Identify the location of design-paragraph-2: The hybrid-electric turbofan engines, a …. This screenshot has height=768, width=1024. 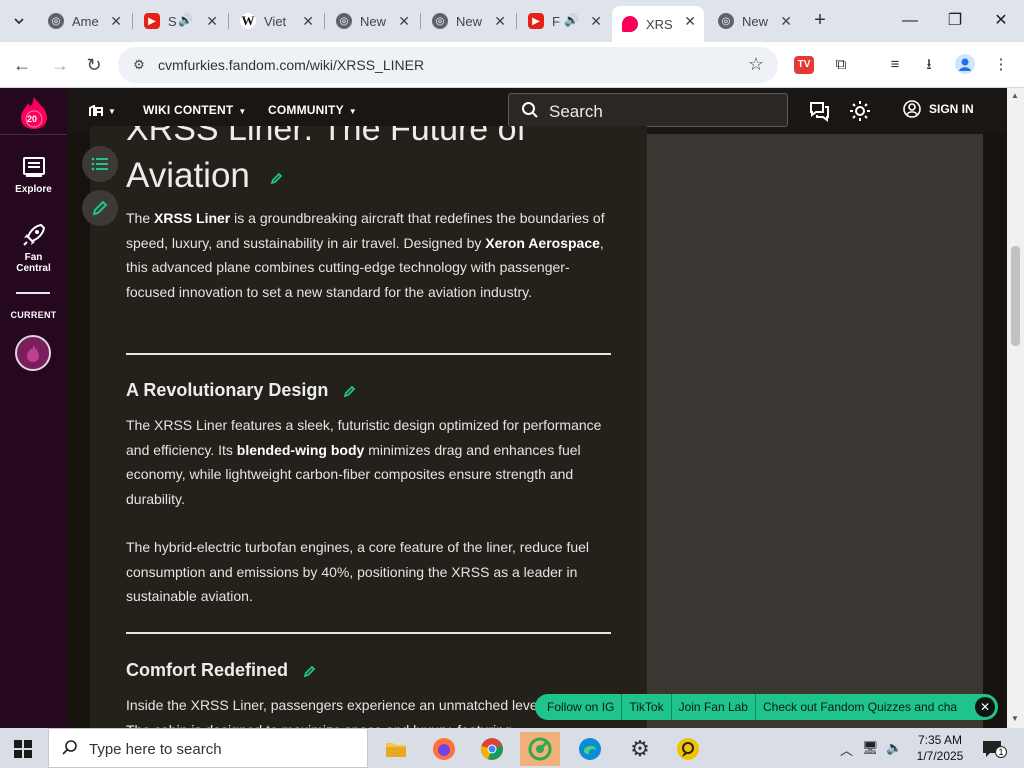
(358, 571).